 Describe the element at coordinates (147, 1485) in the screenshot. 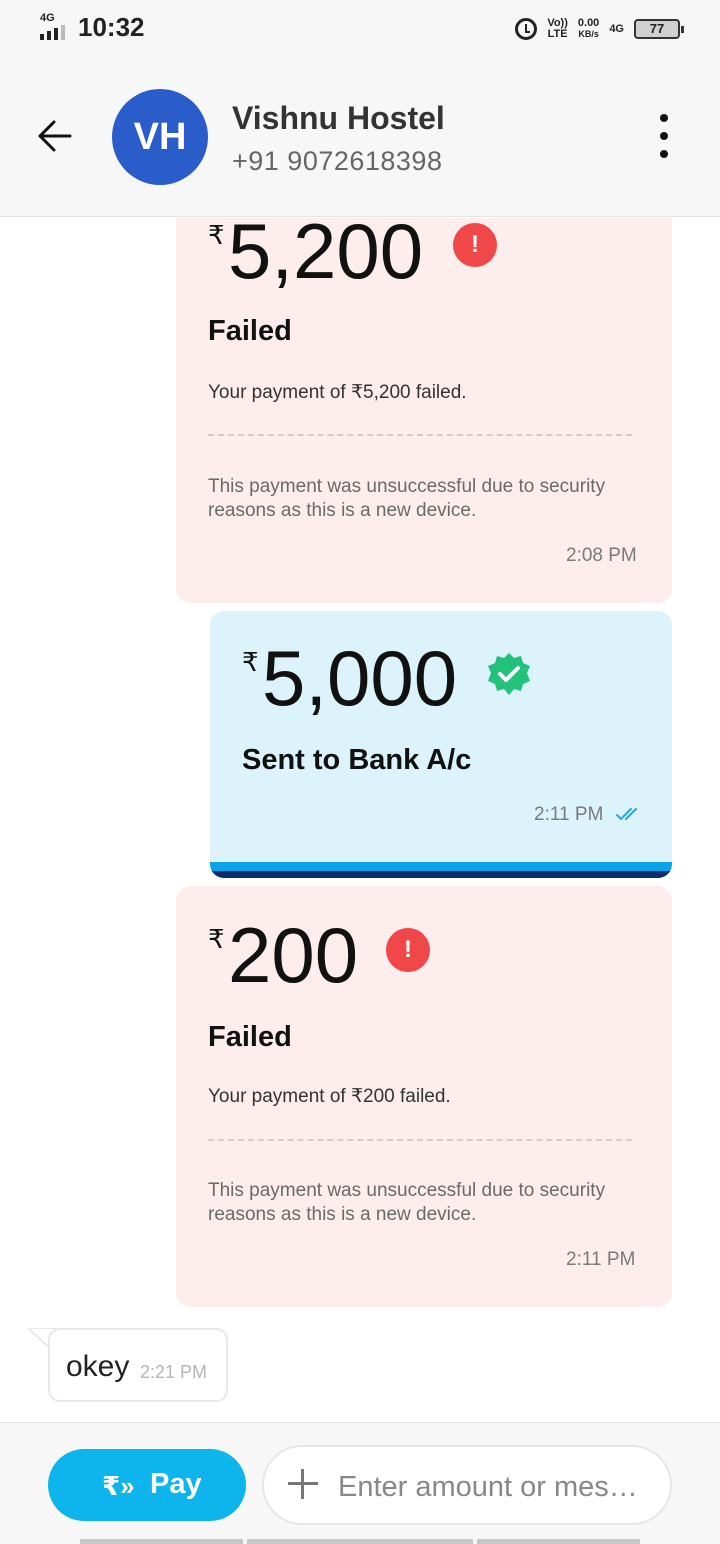

I see `pay-button: ₹» Pay` at that location.